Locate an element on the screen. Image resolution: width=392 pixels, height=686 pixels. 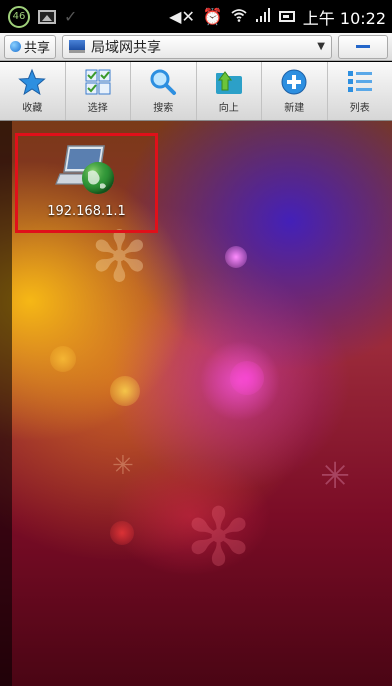
star-icon is located at coordinates (32, 82).